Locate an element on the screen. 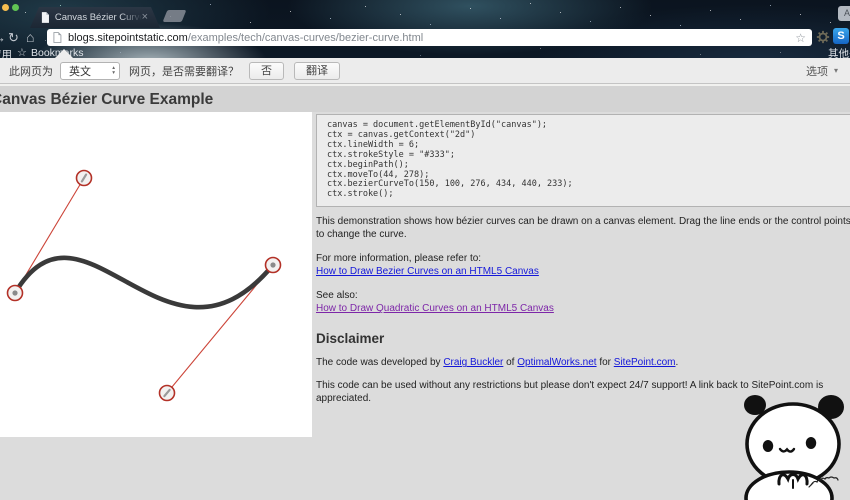  tab-close-icon: × is located at coordinates (145, 17).